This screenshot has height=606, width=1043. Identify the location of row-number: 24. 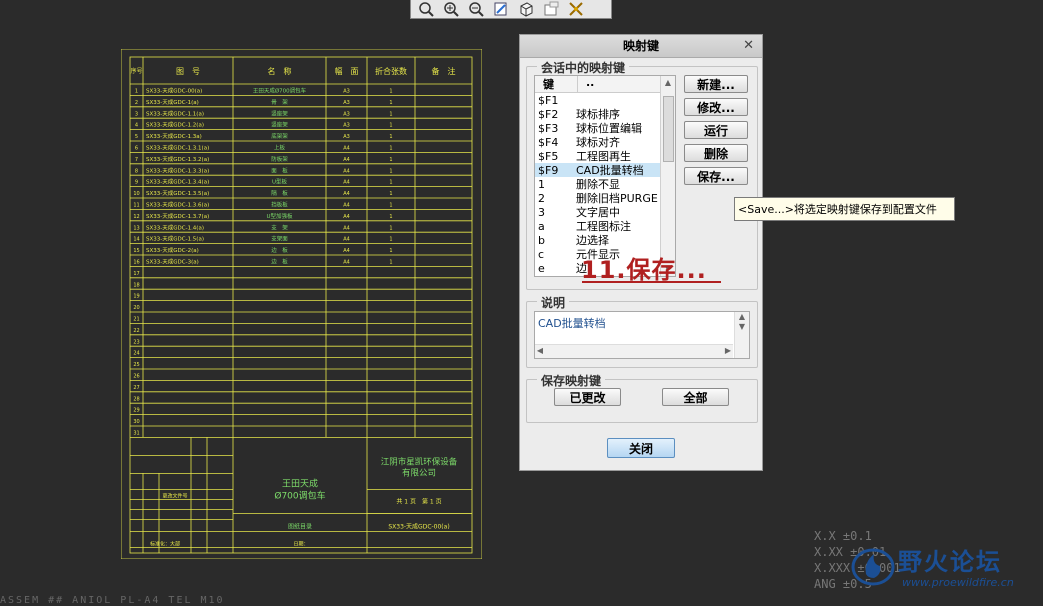
(136, 354).